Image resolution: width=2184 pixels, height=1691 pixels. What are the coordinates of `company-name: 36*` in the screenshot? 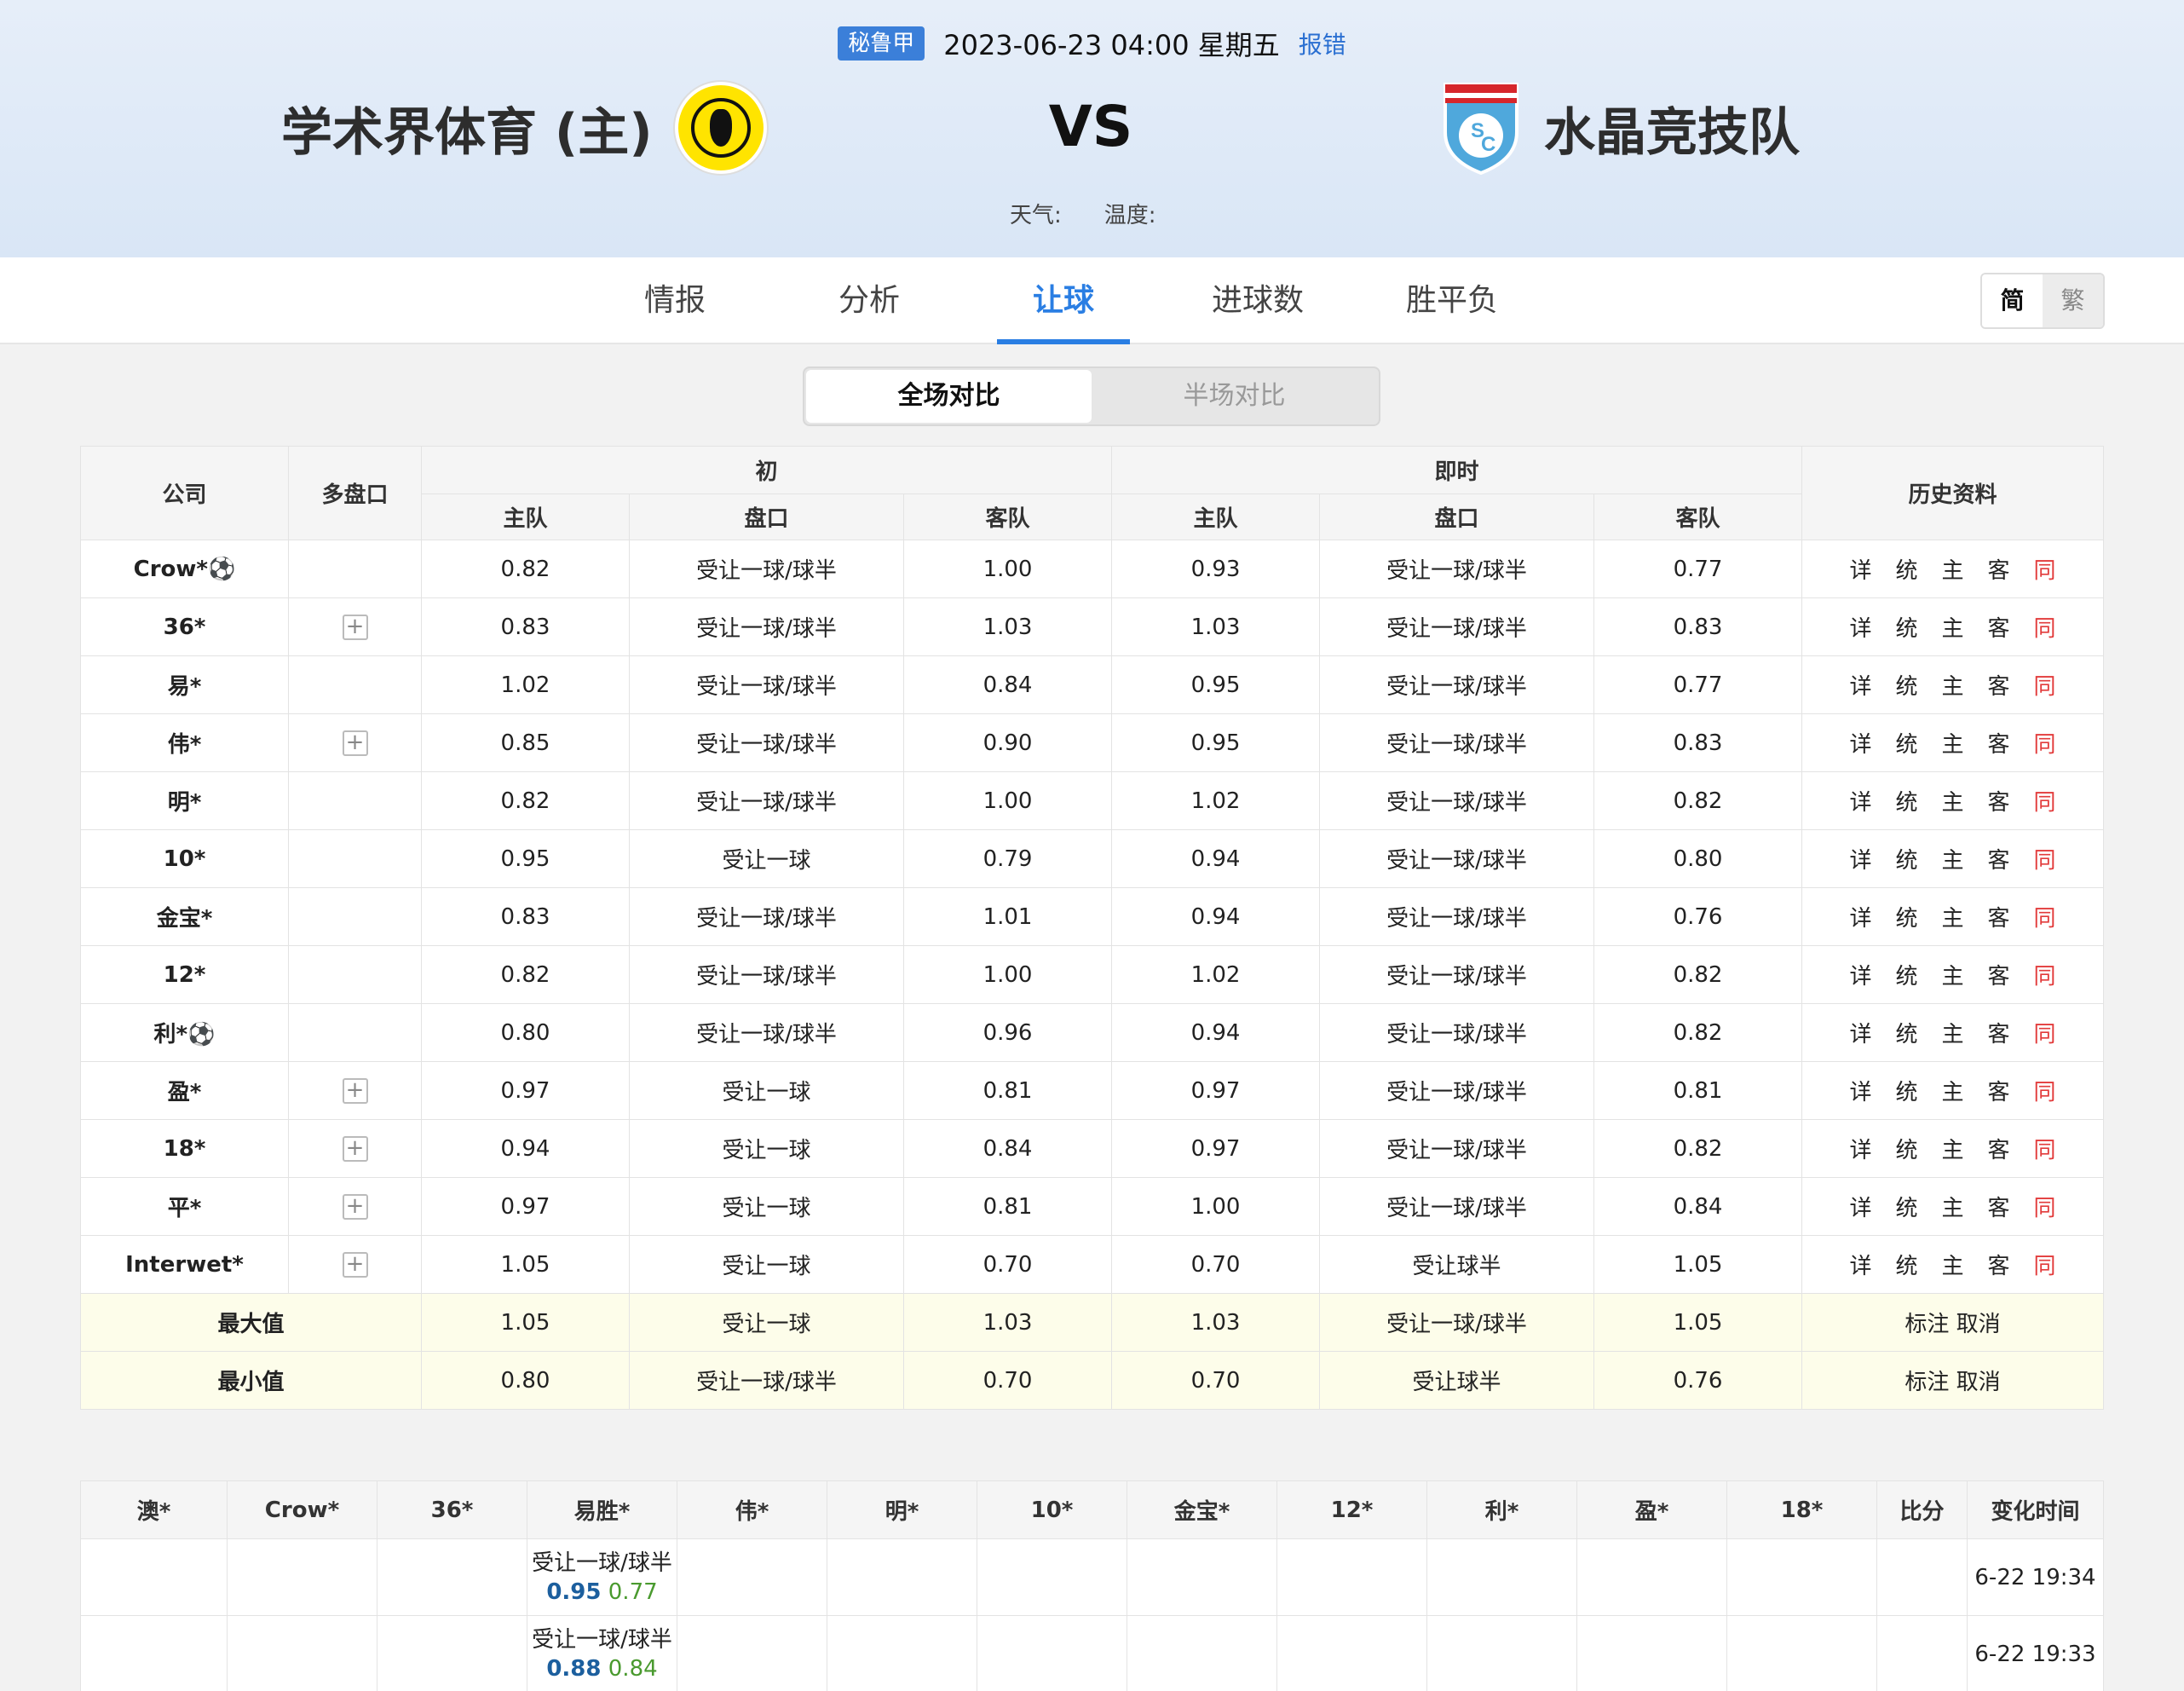 It's located at (184, 626).